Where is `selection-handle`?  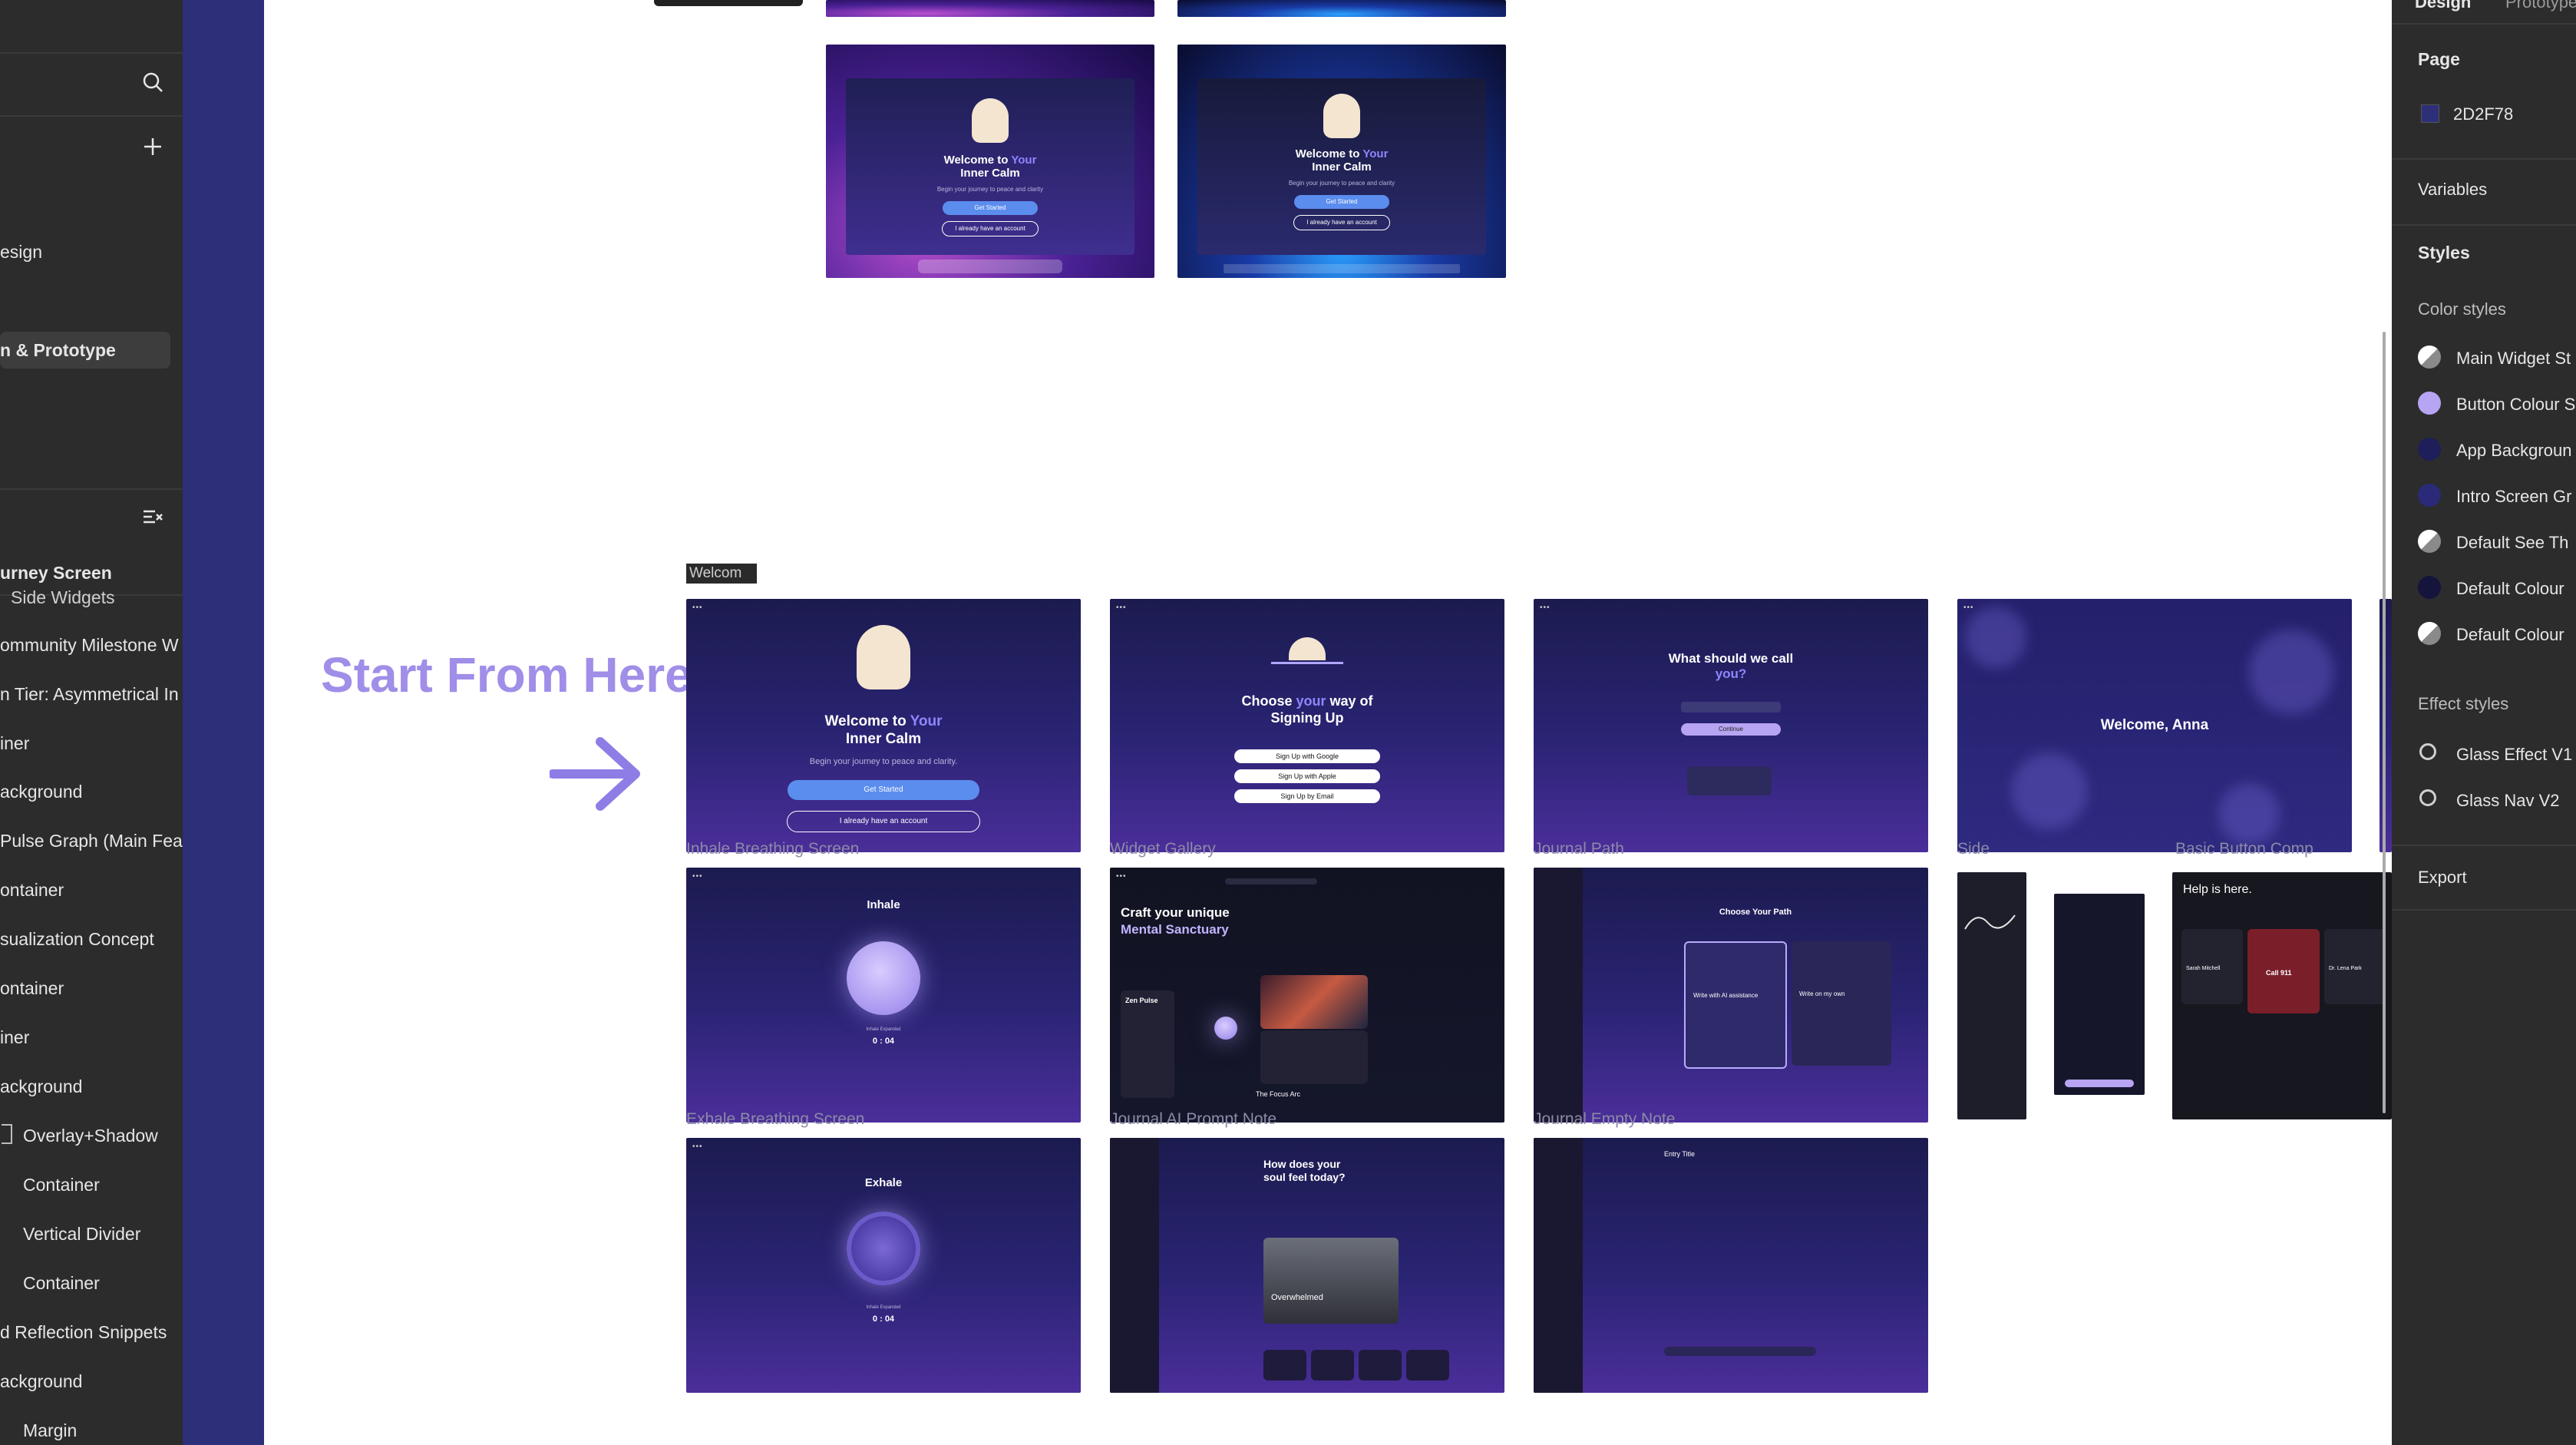
selection-handle is located at coordinates (728, 3).